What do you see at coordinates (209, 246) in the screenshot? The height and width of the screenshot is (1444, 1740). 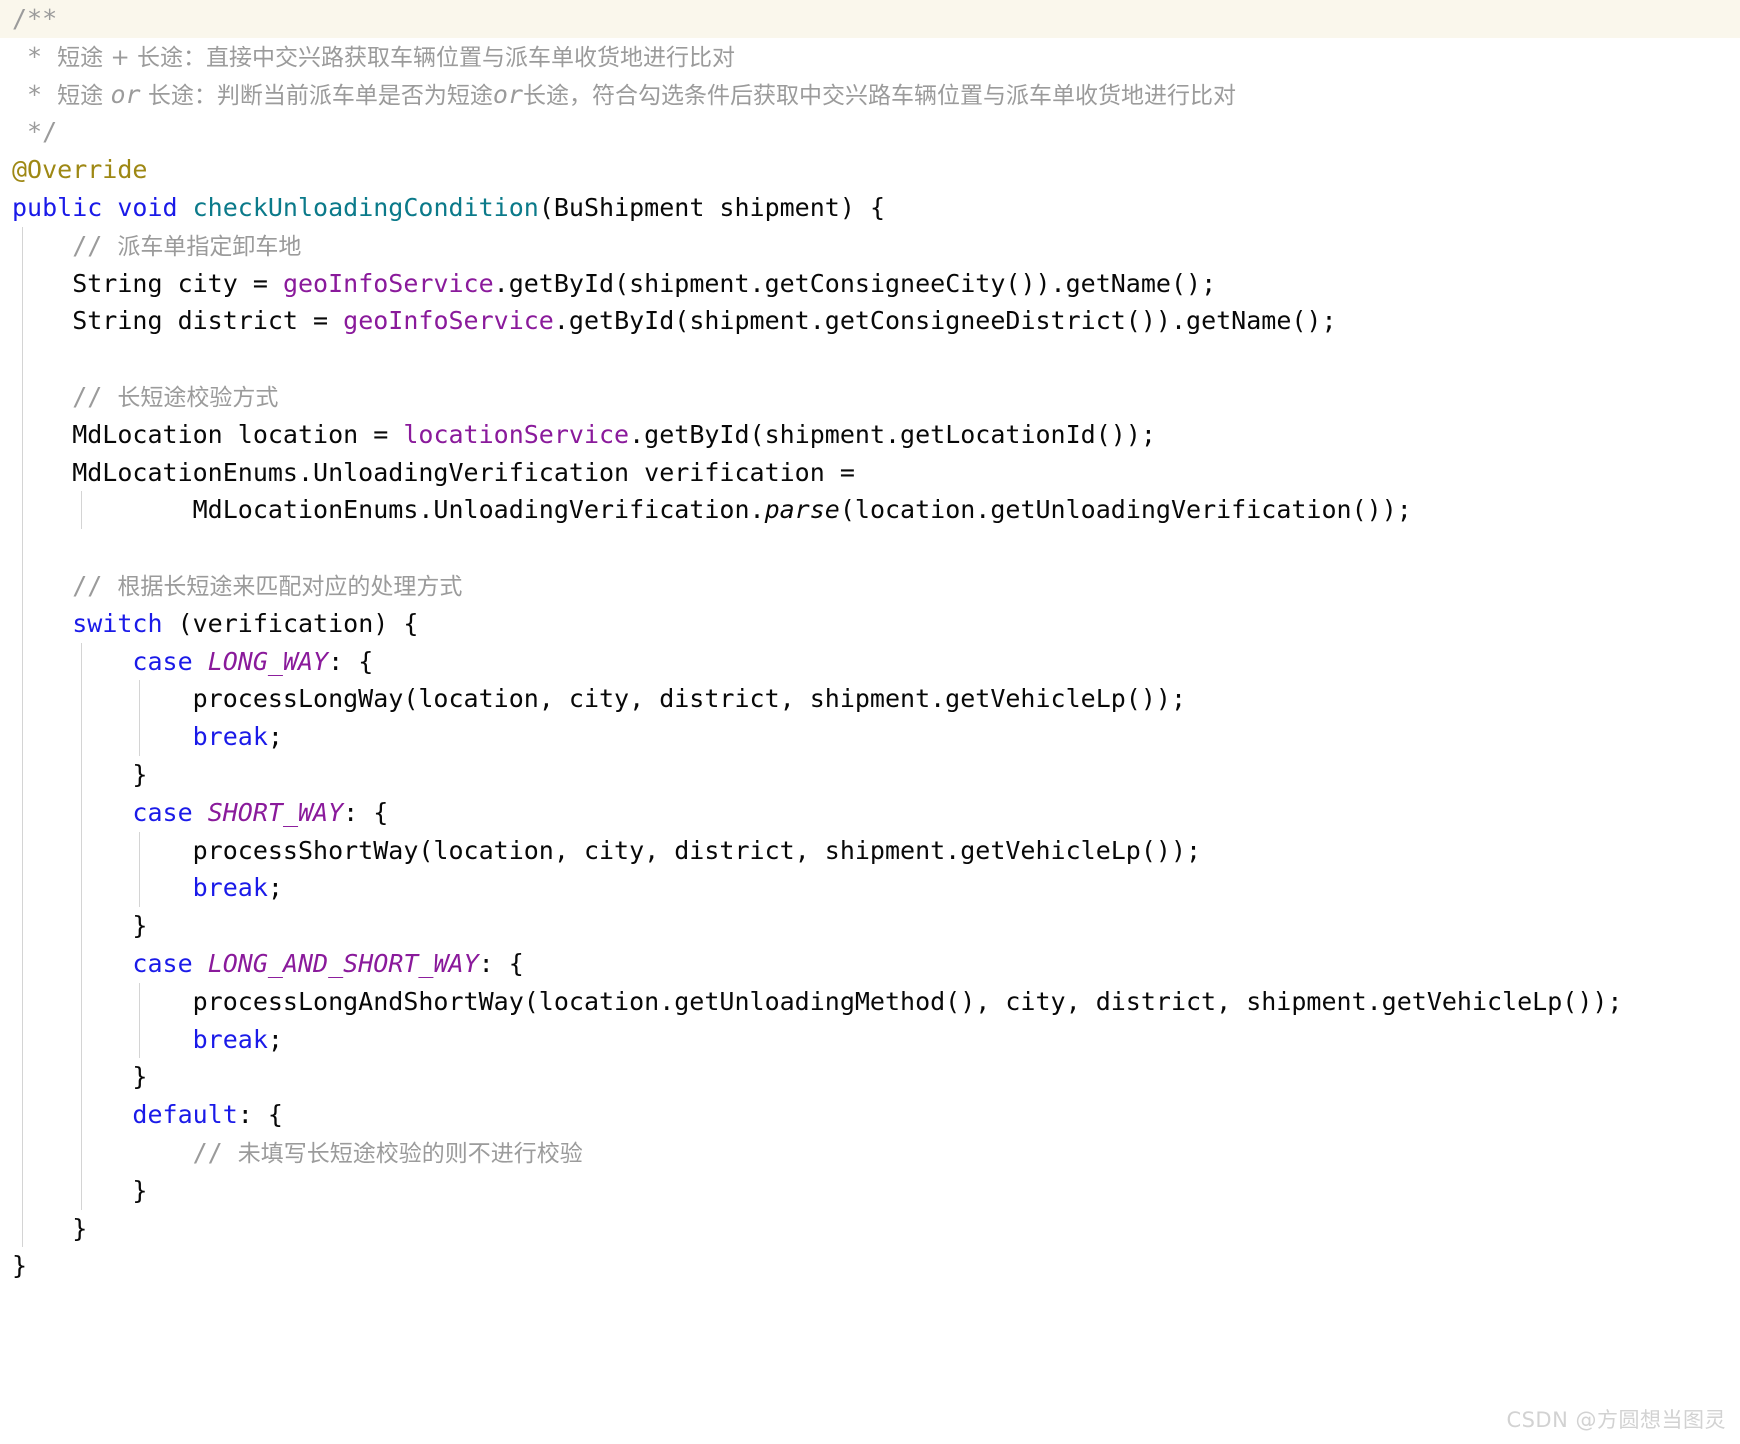 I see `code-token-comment-cjk: 派车单指定卸车地` at bounding box center [209, 246].